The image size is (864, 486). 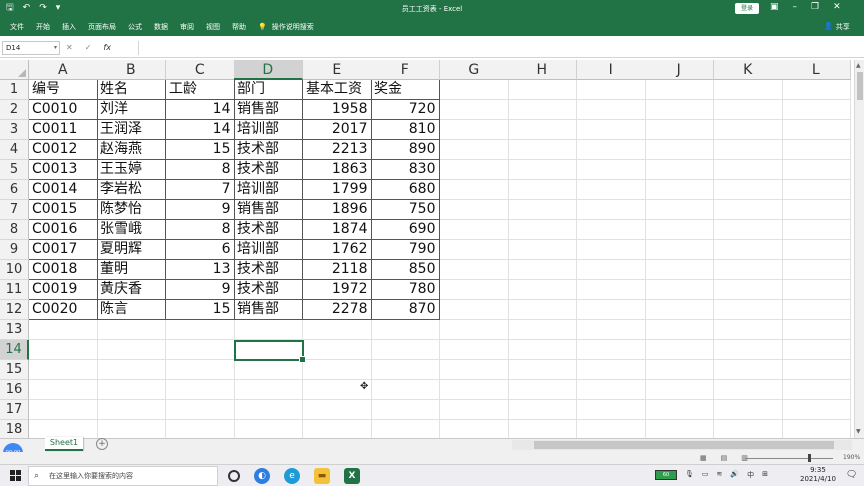 What do you see at coordinates (131, 230) in the screenshot?
I see `table-cell: 张雪峨` at bounding box center [131, 230].